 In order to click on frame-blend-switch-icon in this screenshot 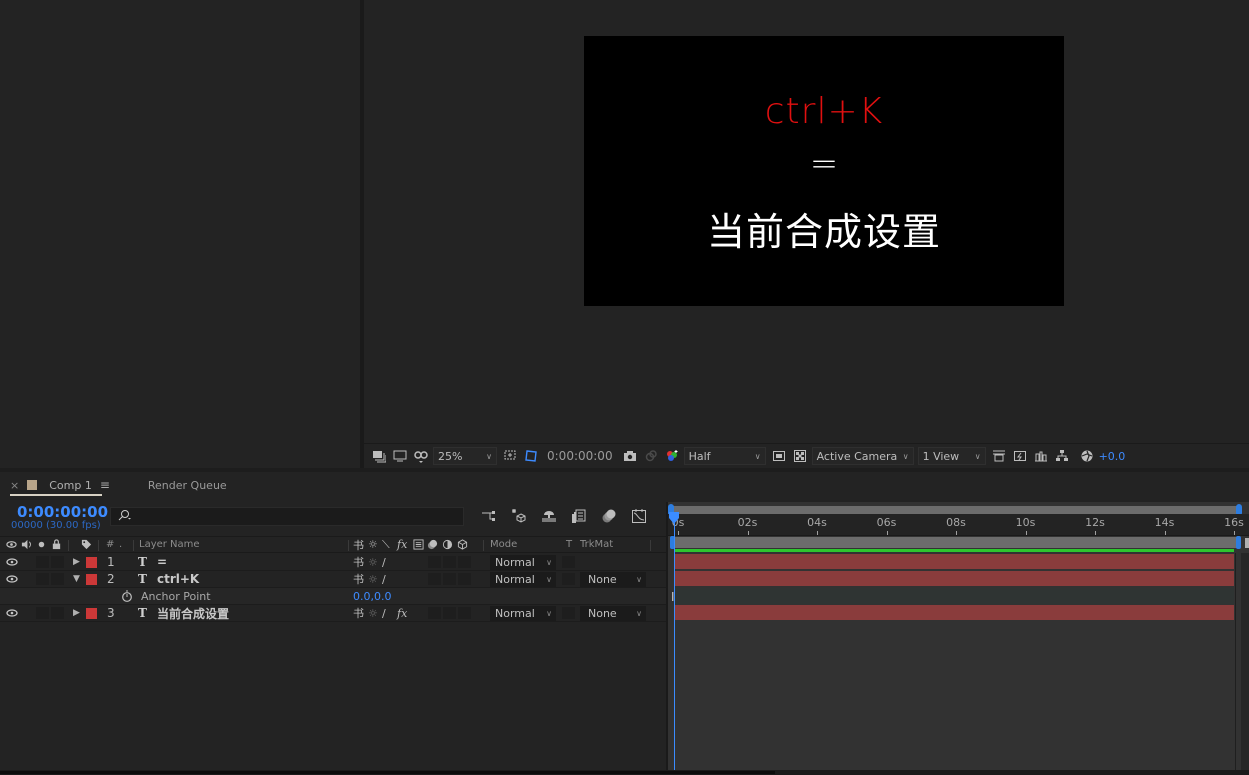, I will do `click(418, 544)`.